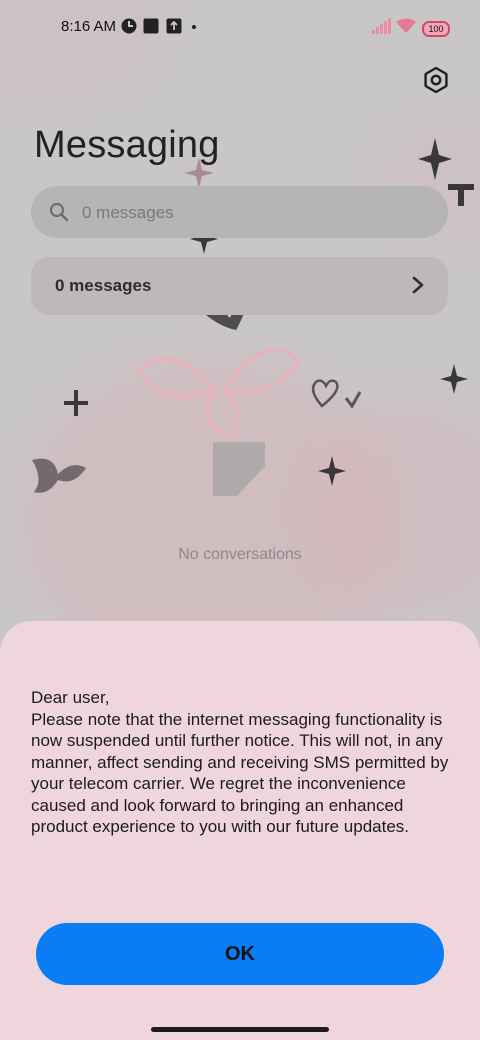  I want to click on search-bar: 0 messages, so click(239, 212).